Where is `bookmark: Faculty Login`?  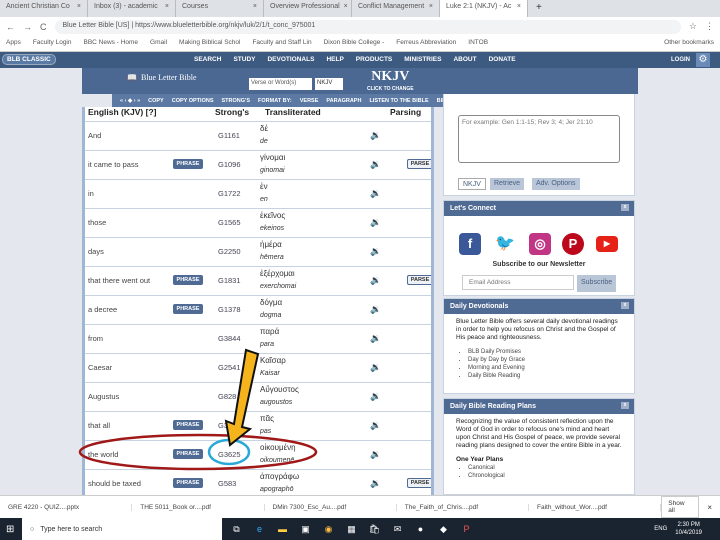
bookmark: Faculty Login is located at coordinates (52, 43).